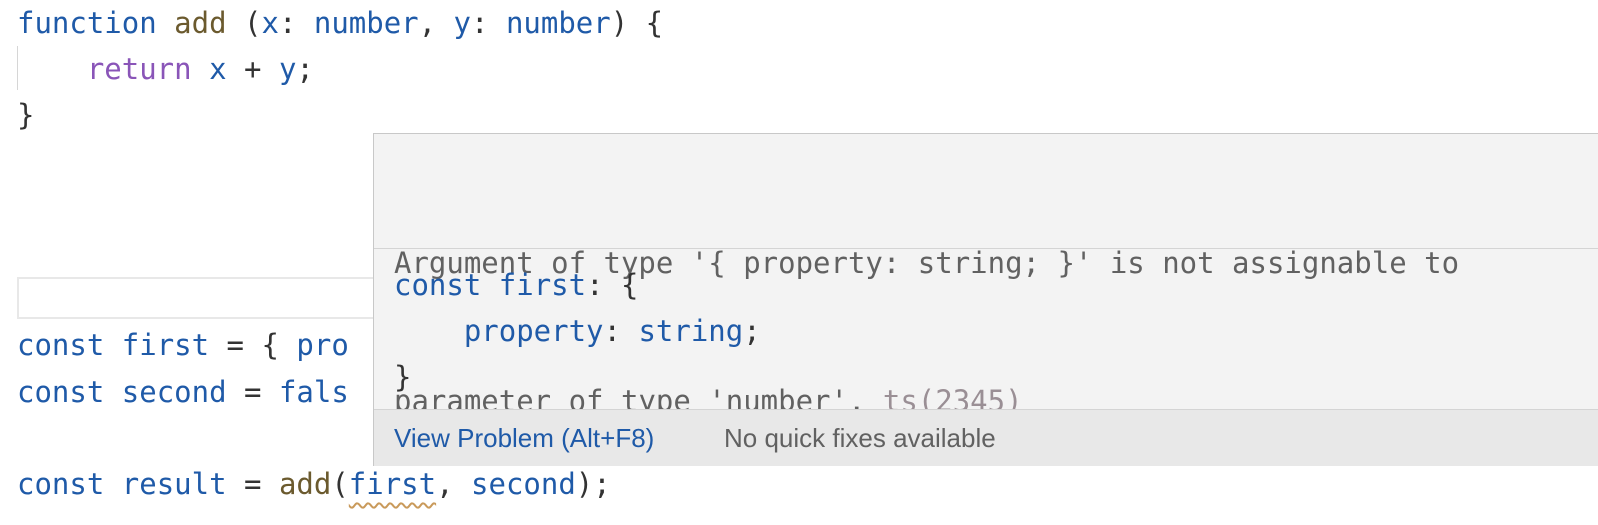 The width and height of the screenshot is (1598, 525). I want to click on code-line: const second = fals, so click(183, 392).